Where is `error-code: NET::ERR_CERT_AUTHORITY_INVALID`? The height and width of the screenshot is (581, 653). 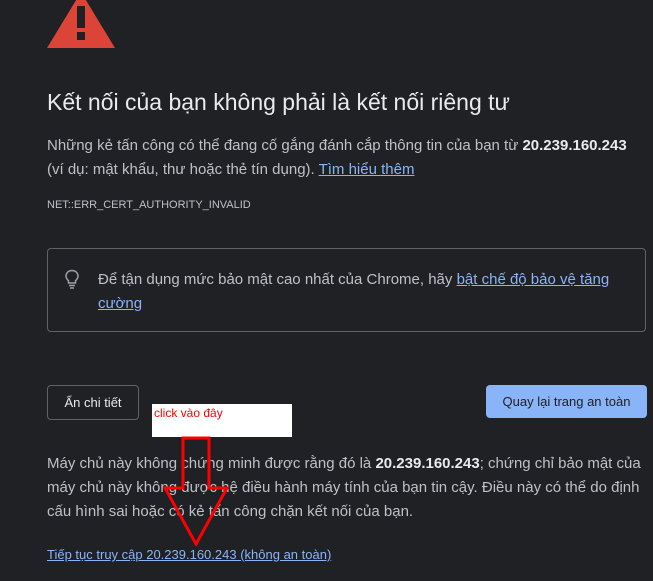
error-code: NET::ERR_CERT_AUTHORITY_INVALID is located at coordinates (149, 205).